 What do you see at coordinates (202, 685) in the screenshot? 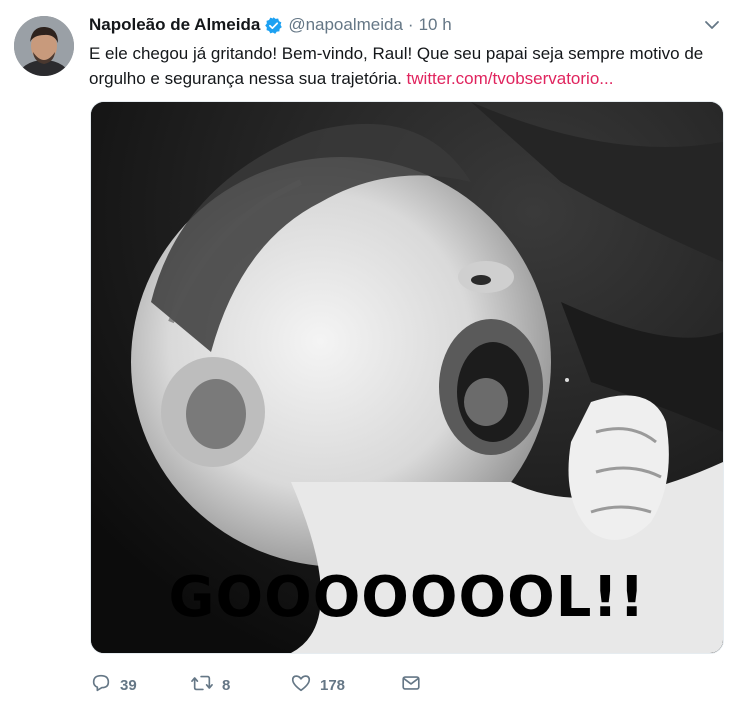
I see `retweet-icon` at bounding box center [202, 685].